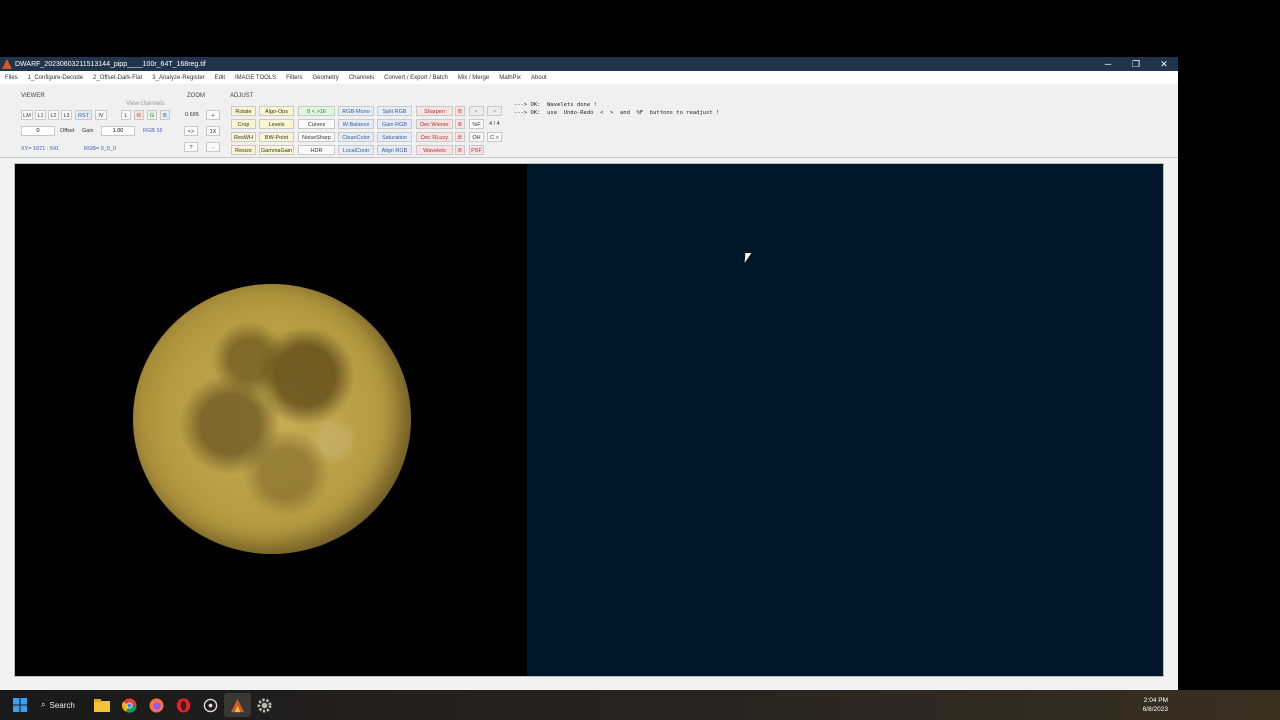 The height and width of the screenshot is (720, 1280). I want to click on zoom-out-button: -, so click(213, 147).